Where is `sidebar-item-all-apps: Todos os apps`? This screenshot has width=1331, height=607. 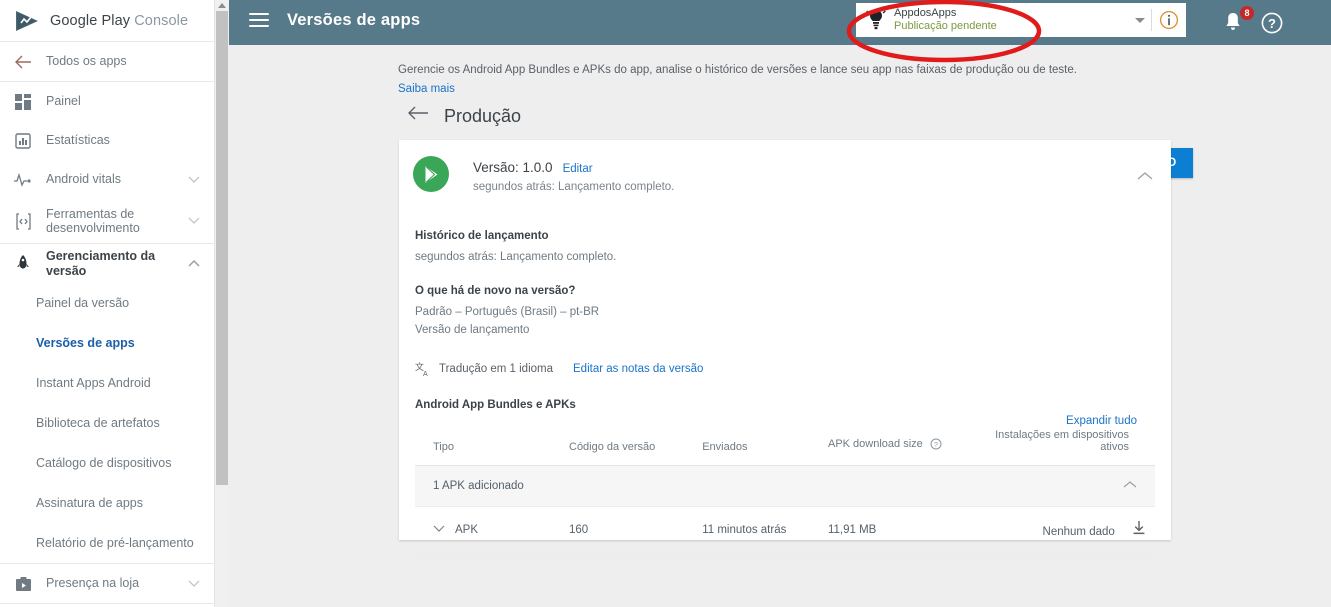
sidebar-item-all-apps: Todos os apps is located at coordinates (107, 61).